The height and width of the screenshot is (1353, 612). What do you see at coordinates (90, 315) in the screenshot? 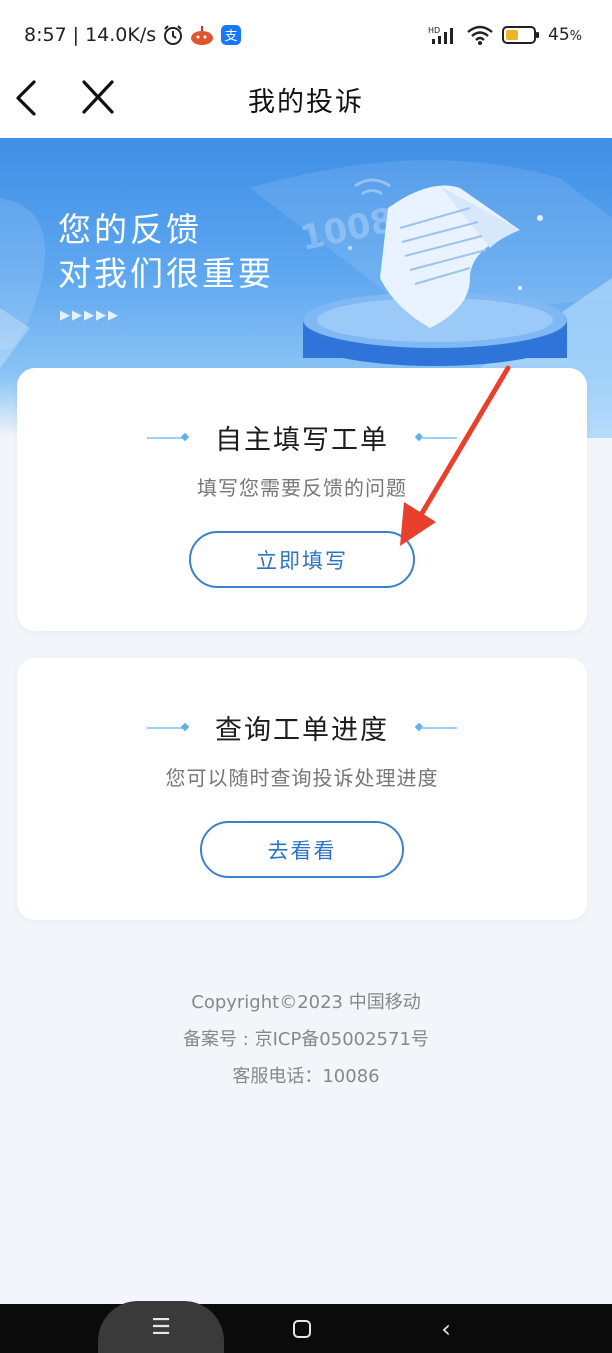
I see `banner-arrows: ▶▶▶▶▶` at bounding box center [90, 315].